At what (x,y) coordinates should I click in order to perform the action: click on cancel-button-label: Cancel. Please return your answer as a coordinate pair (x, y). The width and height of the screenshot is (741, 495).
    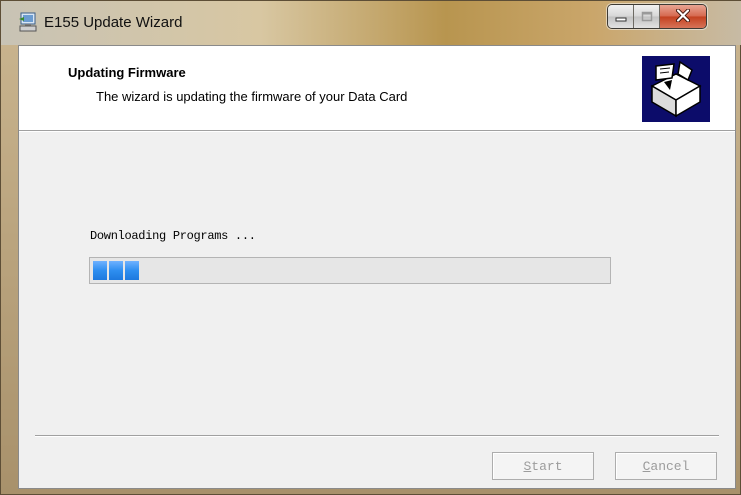
    Looking at the image, I should click on (666, 466).